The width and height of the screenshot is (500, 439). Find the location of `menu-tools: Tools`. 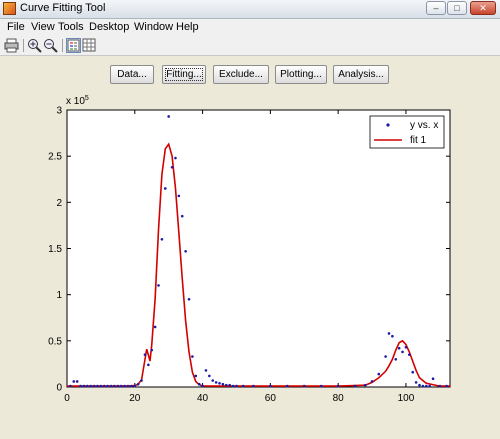

menu-tools: Tools is located at coordinates (71, 27).